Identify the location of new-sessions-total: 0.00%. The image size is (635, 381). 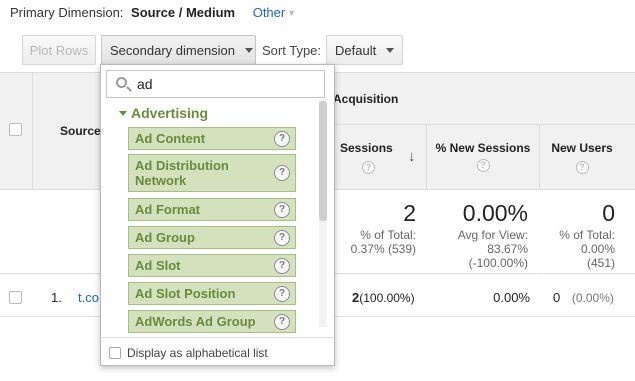
(495, 213).